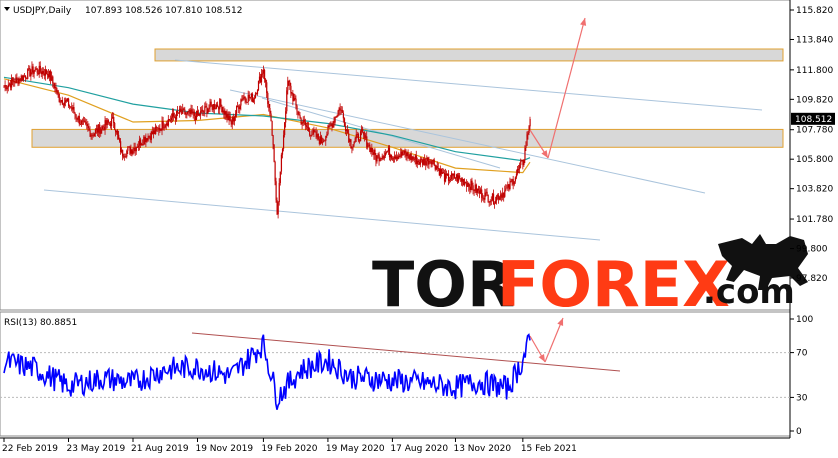 This screenshot has height=458, width=838. I want to click on price-tick-label: 109.820, so click(814, 100).